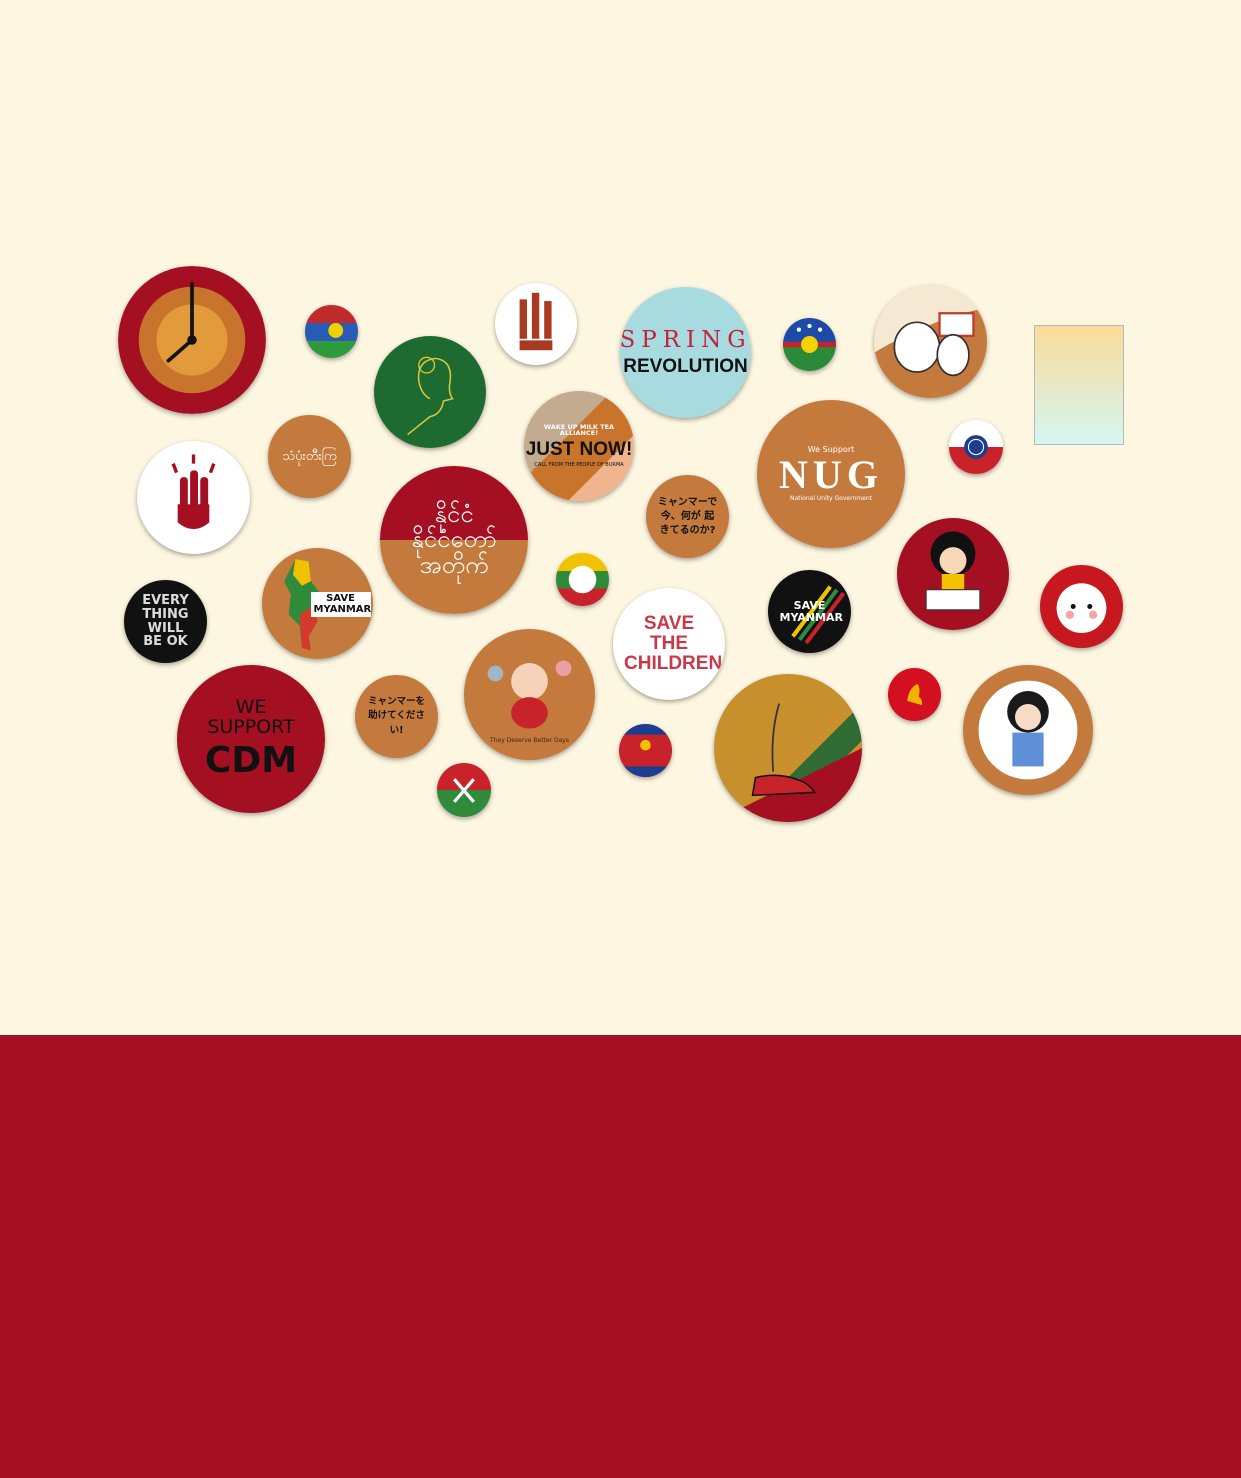  Describe the element at coordinates (685, 366) in the screenshot. I see `revolution-word: REVOLUTION` at that location.